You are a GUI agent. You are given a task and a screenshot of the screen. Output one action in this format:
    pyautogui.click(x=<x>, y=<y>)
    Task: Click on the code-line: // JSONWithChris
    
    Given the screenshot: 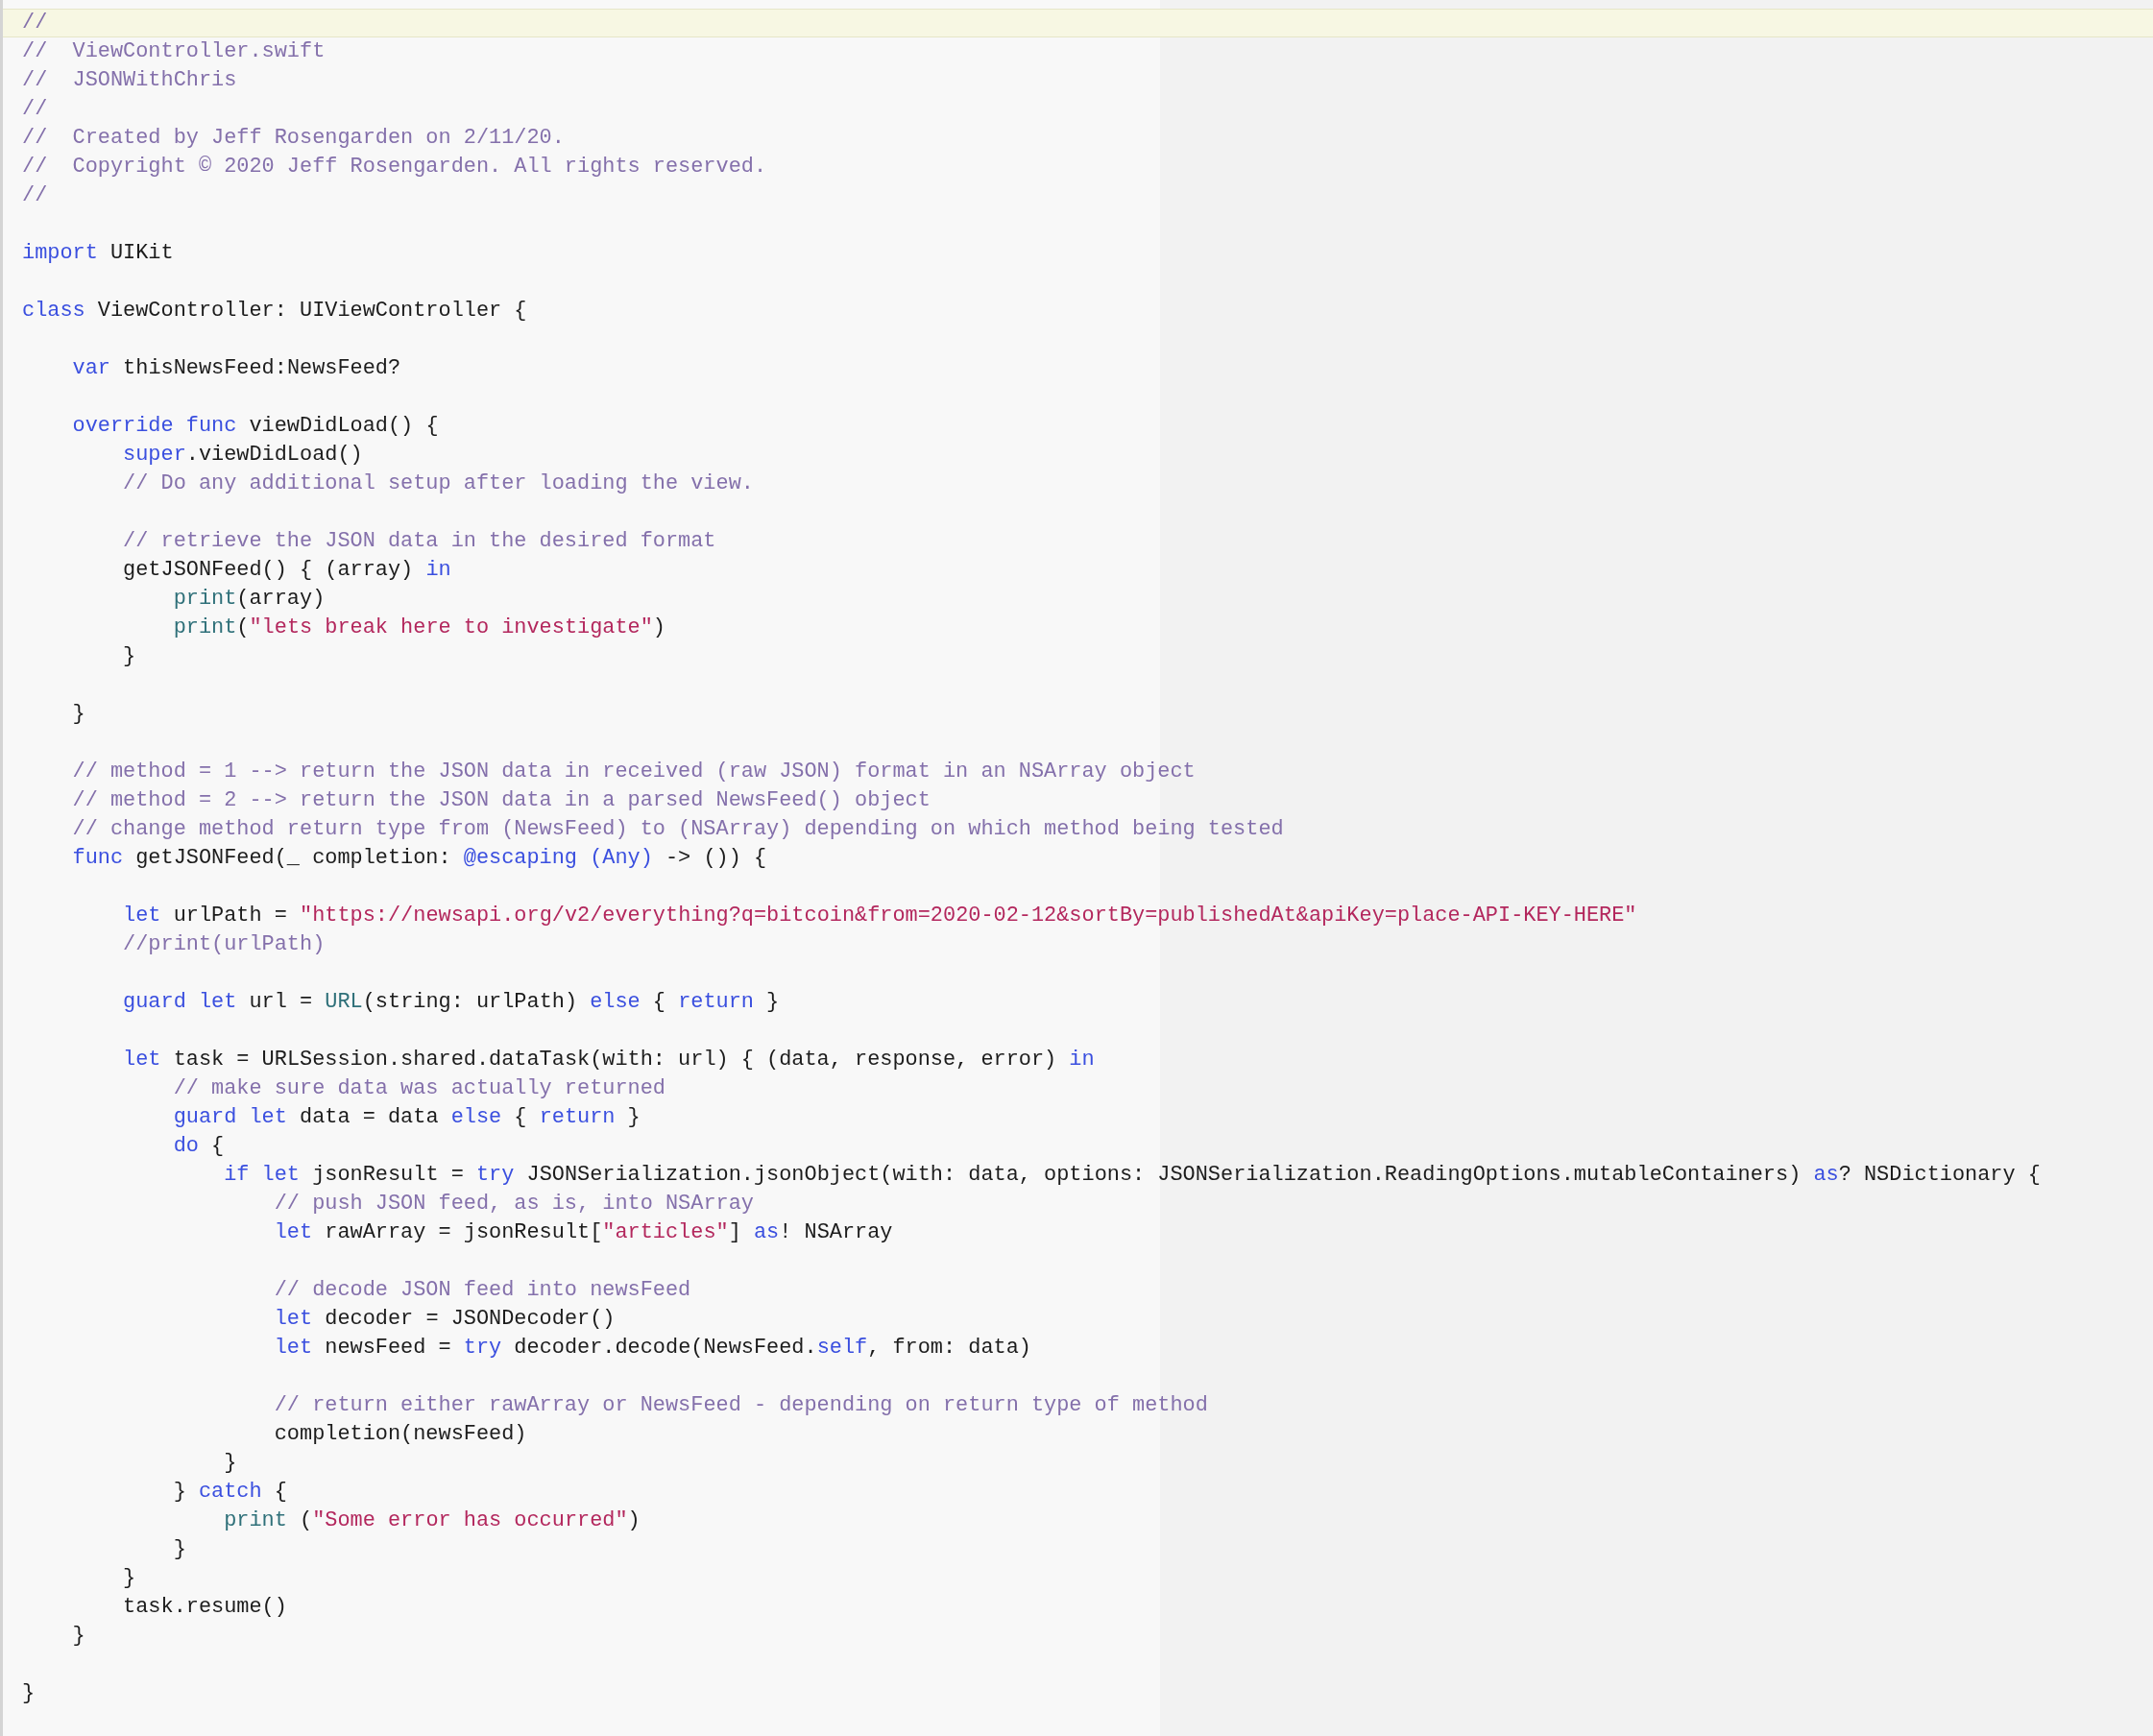 What is the action you would take?
    pyautogui.click(x=129, y=80)
    